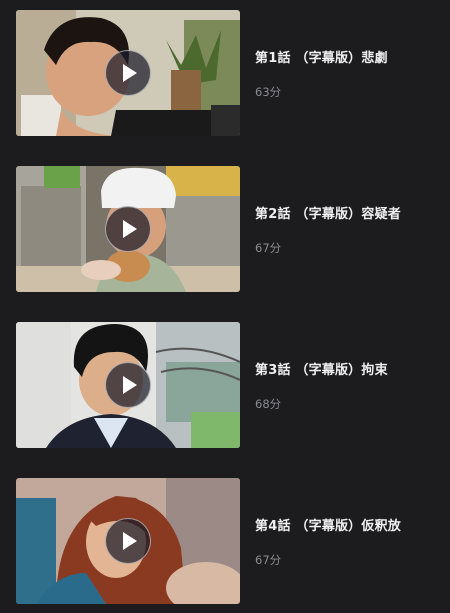  Describe the element at coordinates (345, 230) in the screenshot. I see `episode-info: 第2話 （字幕版）容疑者 67分` at that location.